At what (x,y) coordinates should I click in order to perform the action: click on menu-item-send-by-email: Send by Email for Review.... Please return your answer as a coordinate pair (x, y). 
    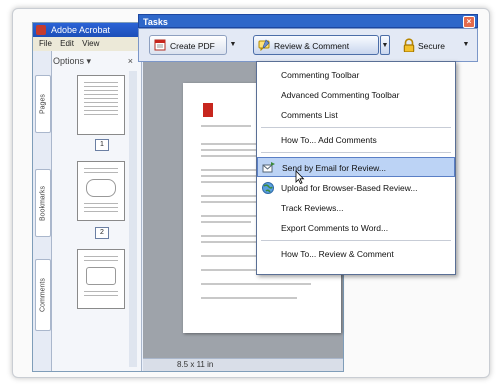
    Looking at the image, I should click on (356, 167).